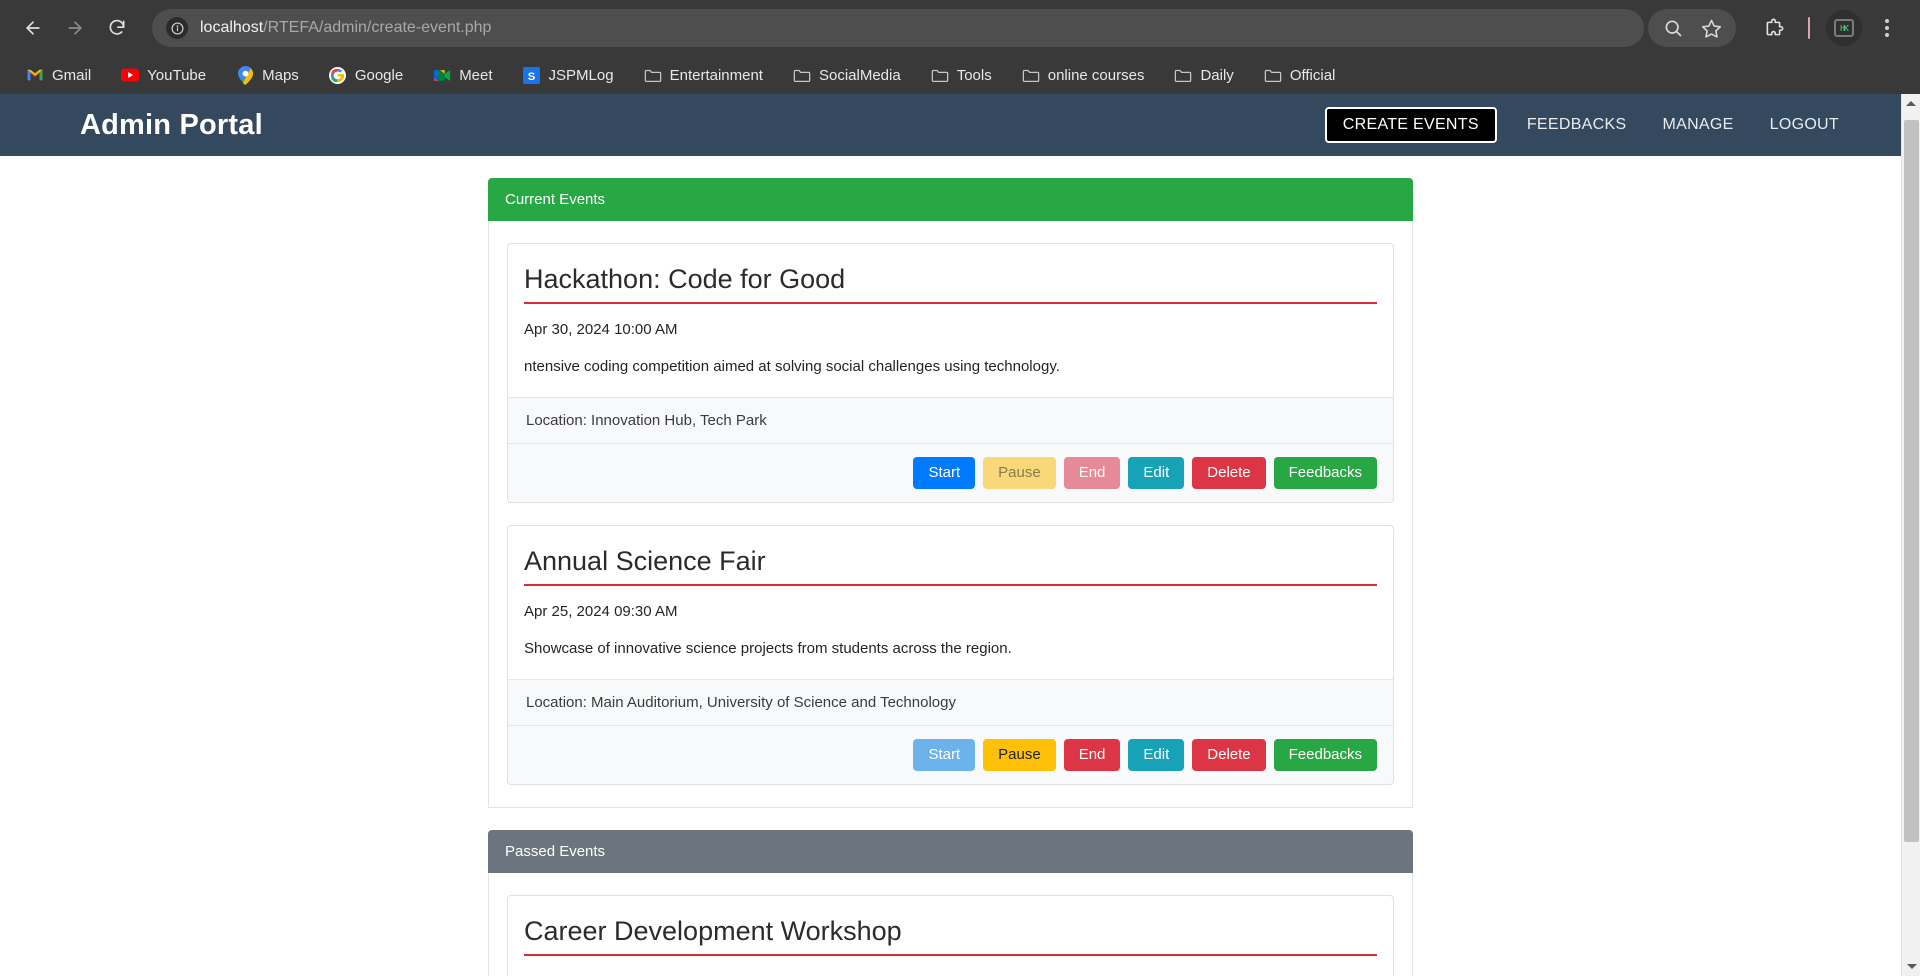 Image resolution: width=1920 pixels, height=976 pixels. I want to click on profile-avatar: HK, so click(1844, 28).